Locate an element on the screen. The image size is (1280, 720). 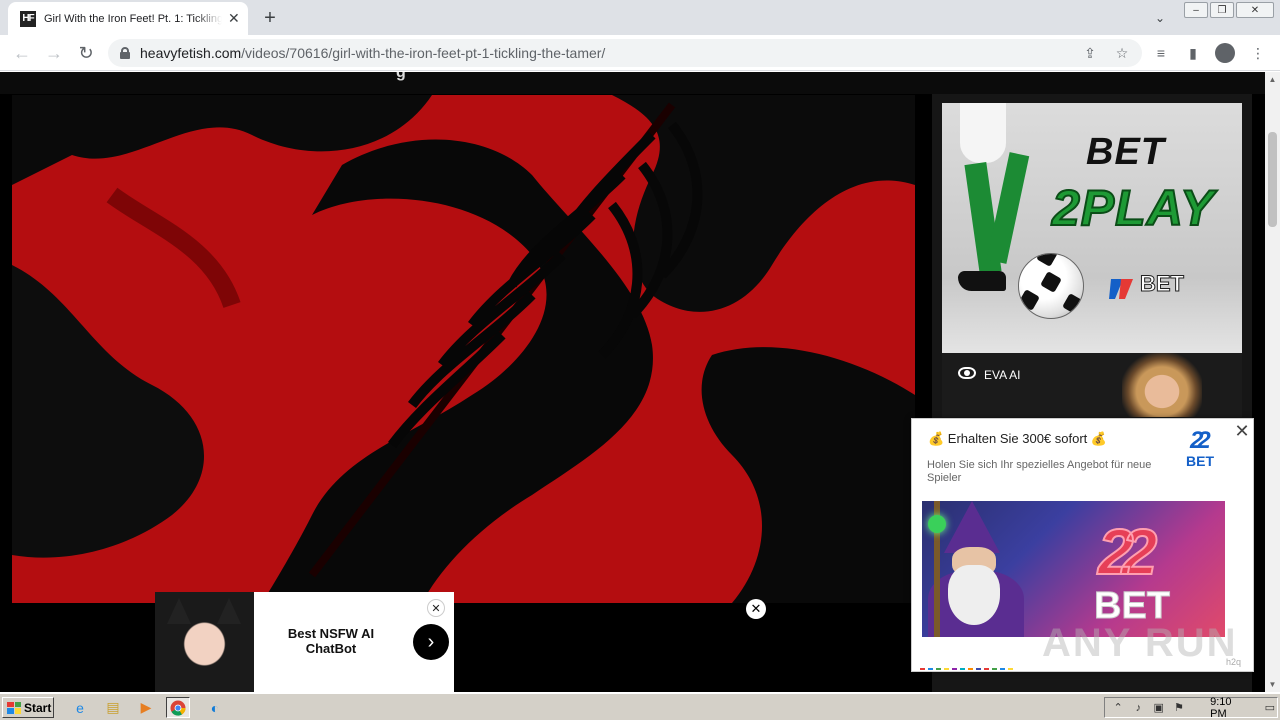
show-hidden-icons-icon: ⌃ is located at coordinates (1118, 708).